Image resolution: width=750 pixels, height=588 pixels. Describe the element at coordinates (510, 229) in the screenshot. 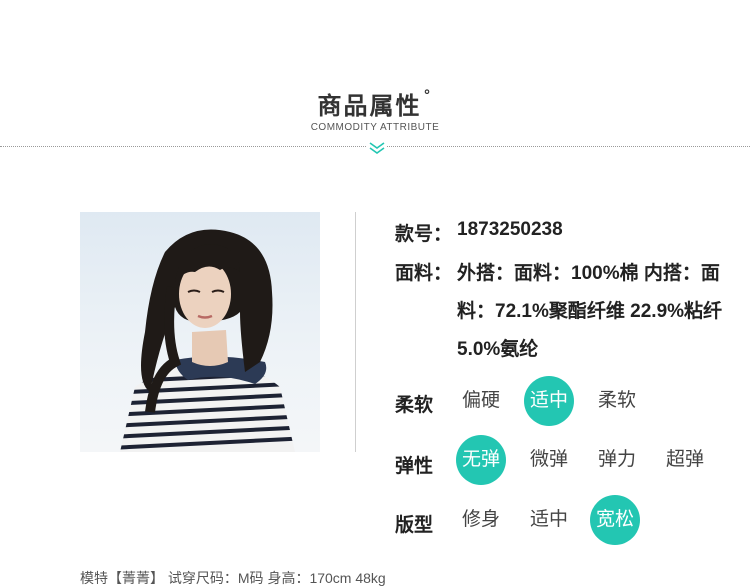

I see `style-number-value: 1873250238` at that location.